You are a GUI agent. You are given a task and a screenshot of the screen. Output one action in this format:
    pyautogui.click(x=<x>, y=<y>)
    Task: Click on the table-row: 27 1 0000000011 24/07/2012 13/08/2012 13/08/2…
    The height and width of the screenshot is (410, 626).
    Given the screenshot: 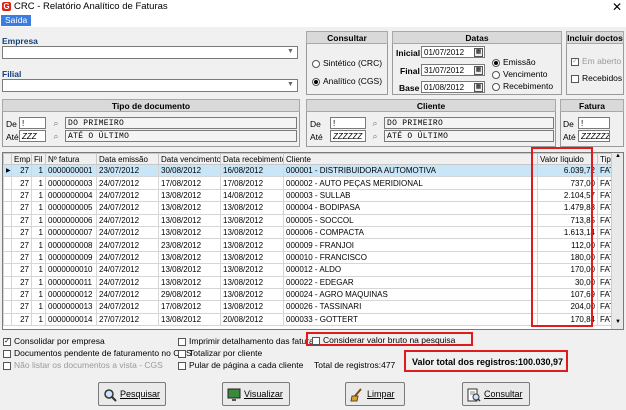 What is the action you would take?
    pyautogui.click(x=308, y=282)
    